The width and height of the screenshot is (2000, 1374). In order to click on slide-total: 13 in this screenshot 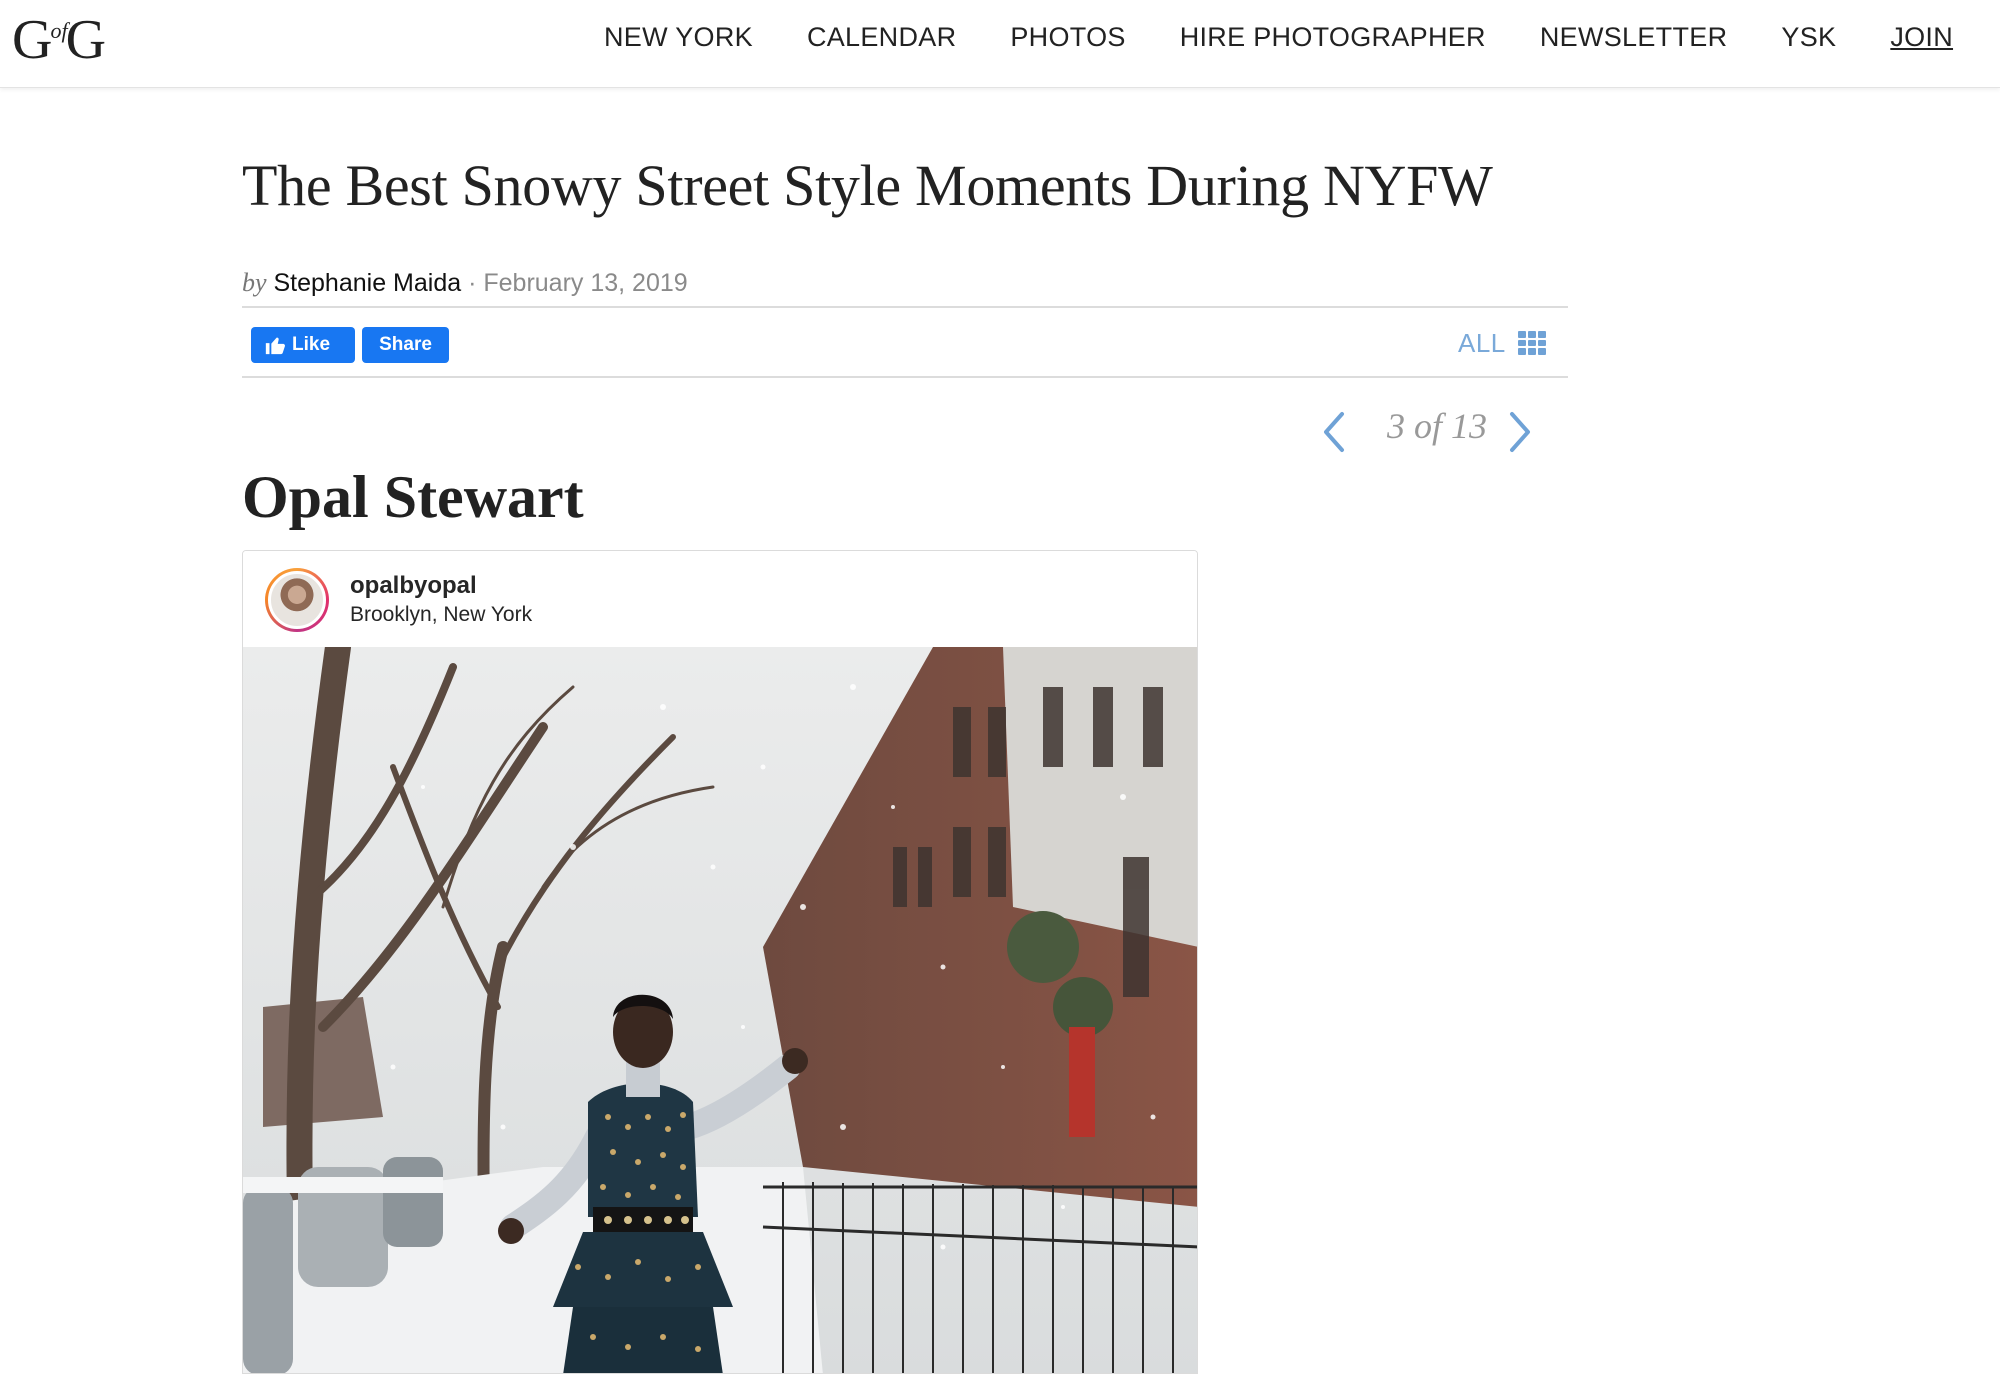, I will do `click(1469, 426)`.